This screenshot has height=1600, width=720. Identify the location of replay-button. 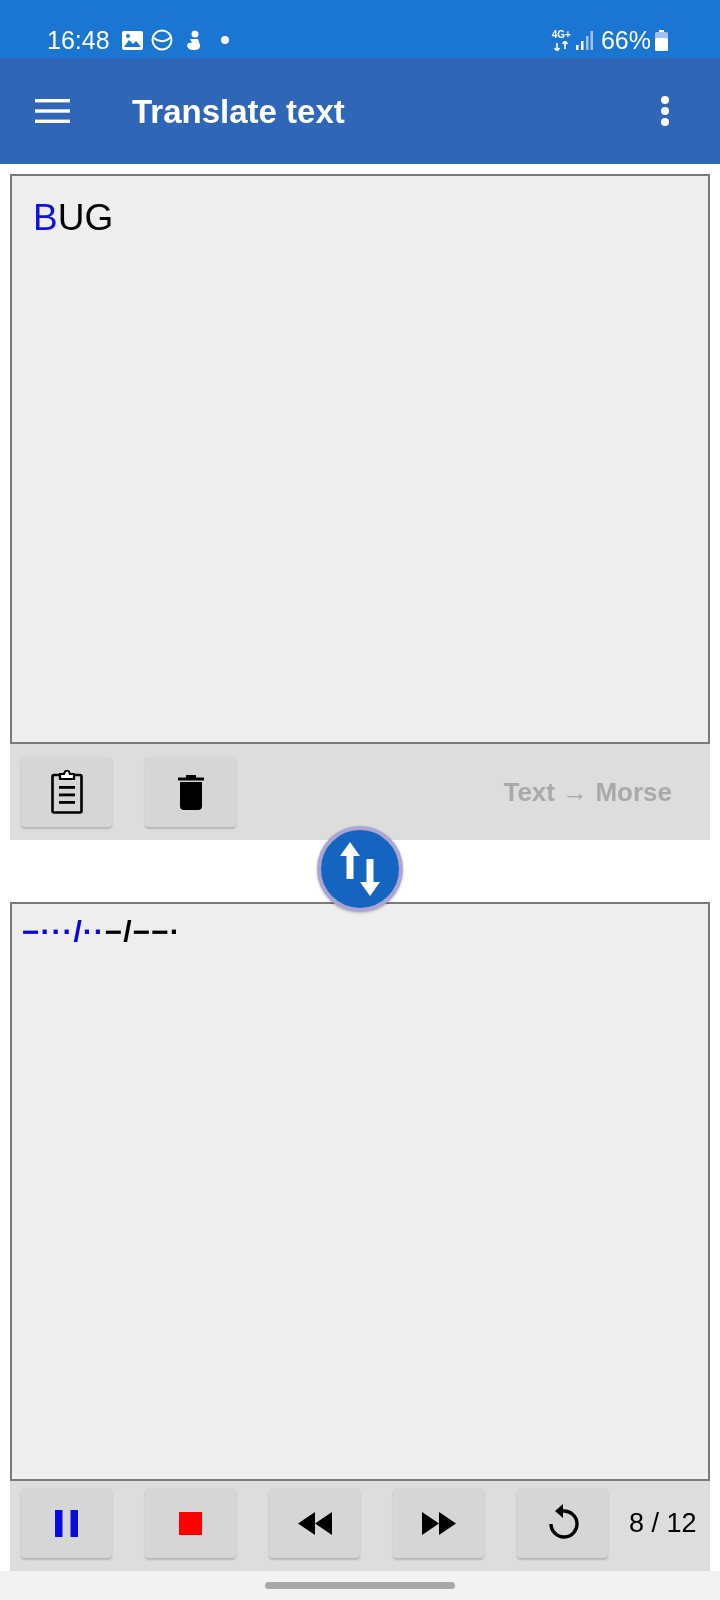
(562, 1523).